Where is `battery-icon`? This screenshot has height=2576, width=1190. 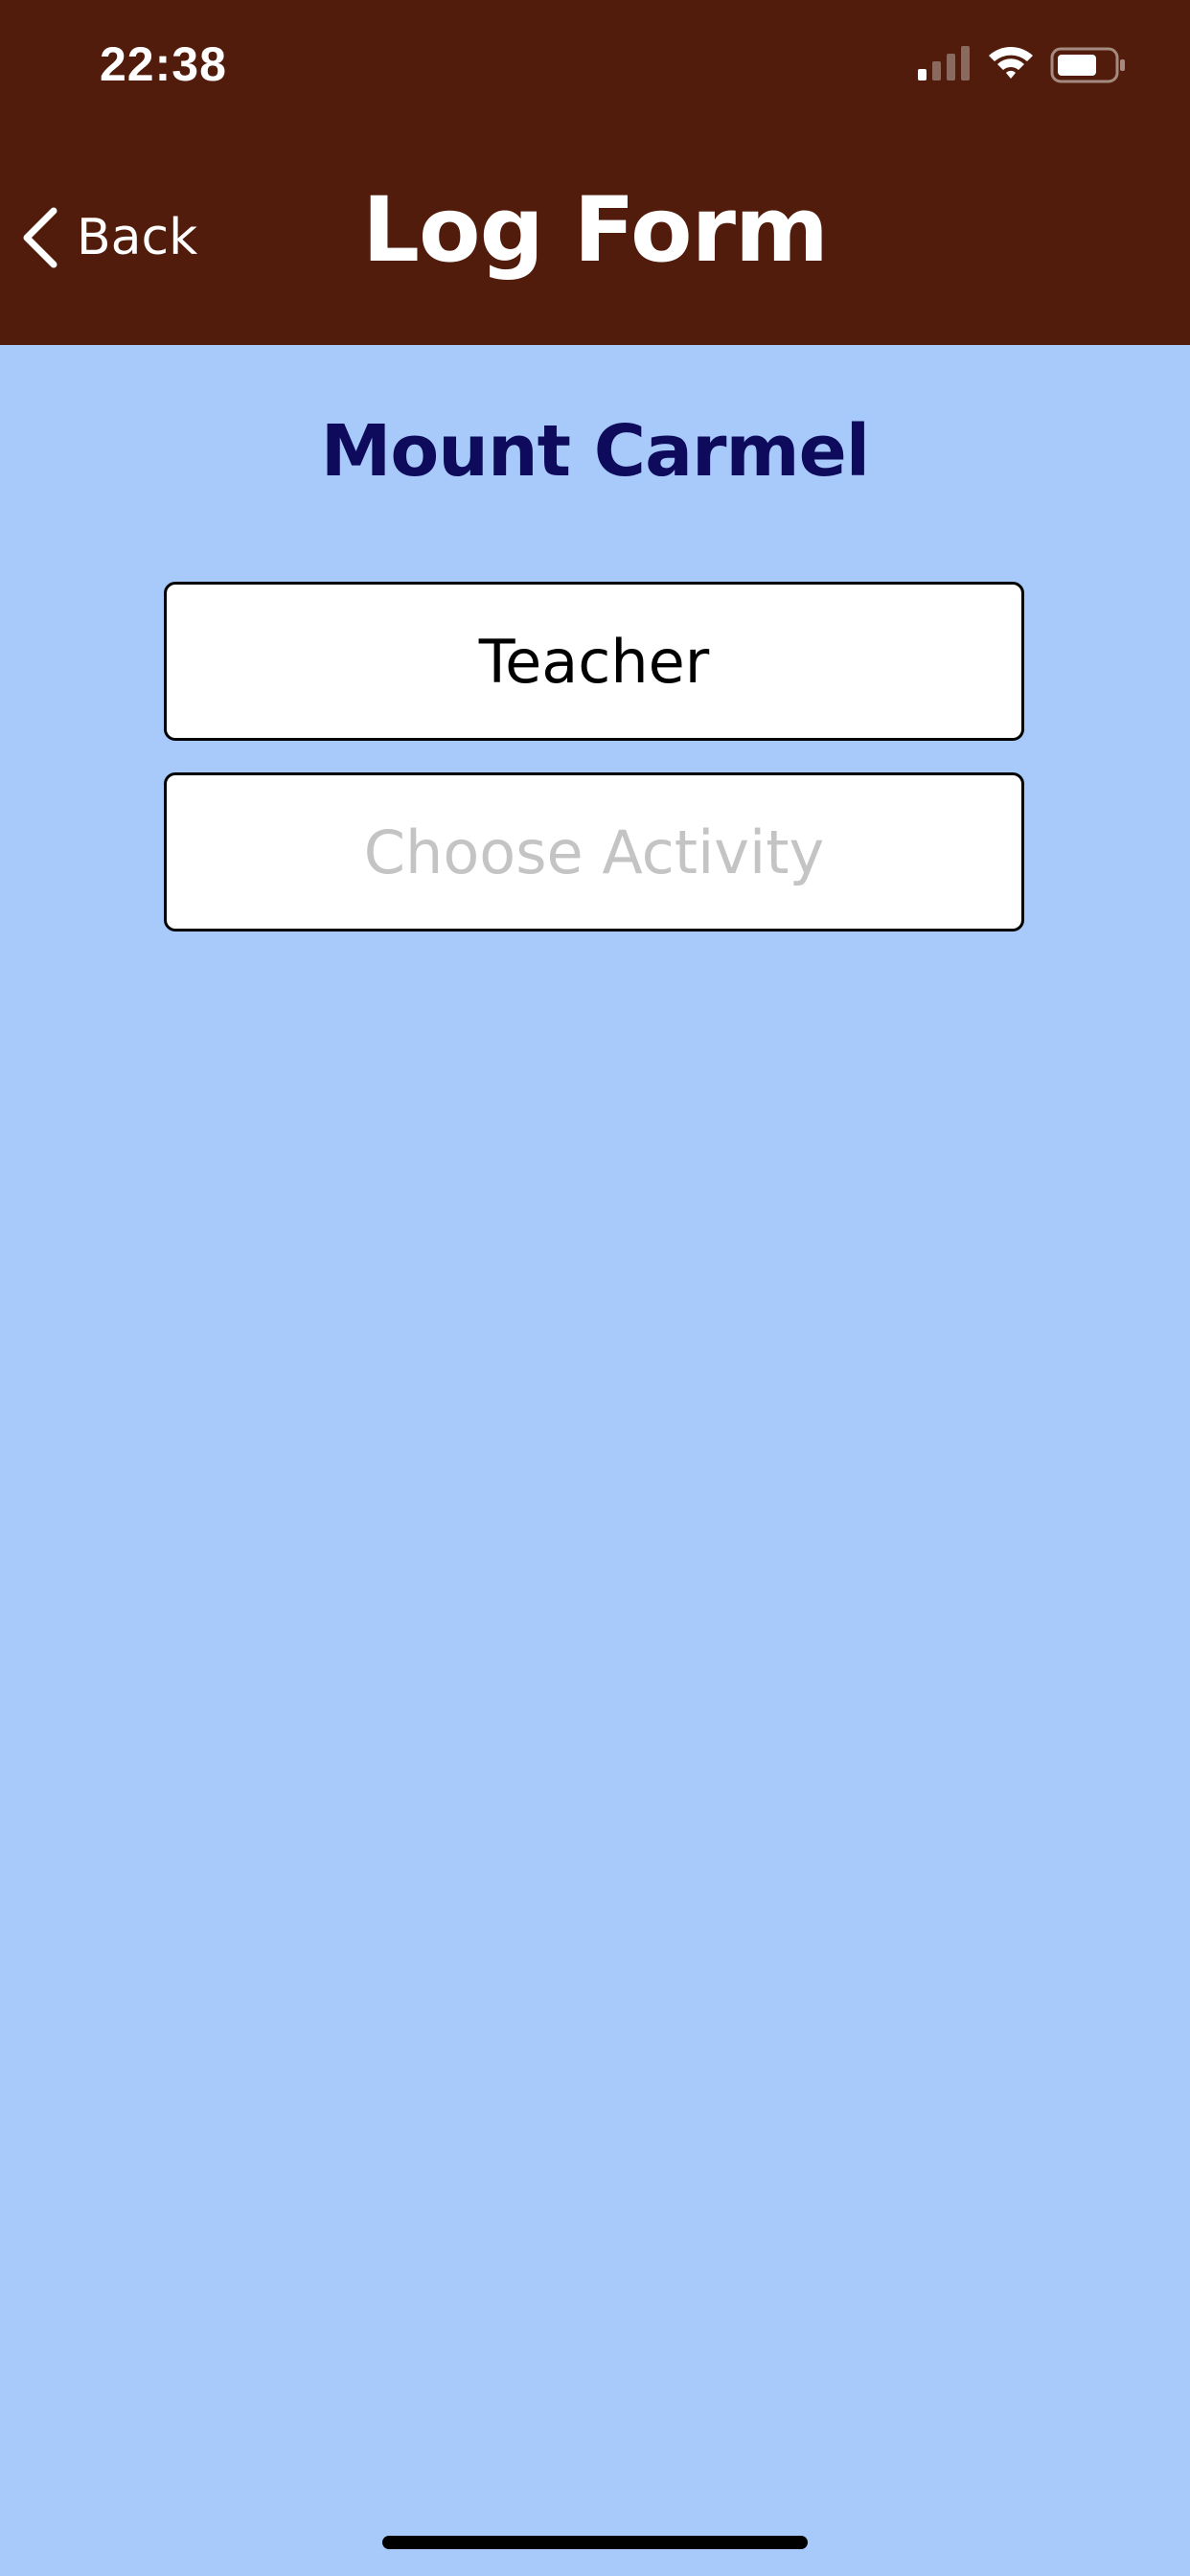 battery-icon is located at coordinates (1088, 65).